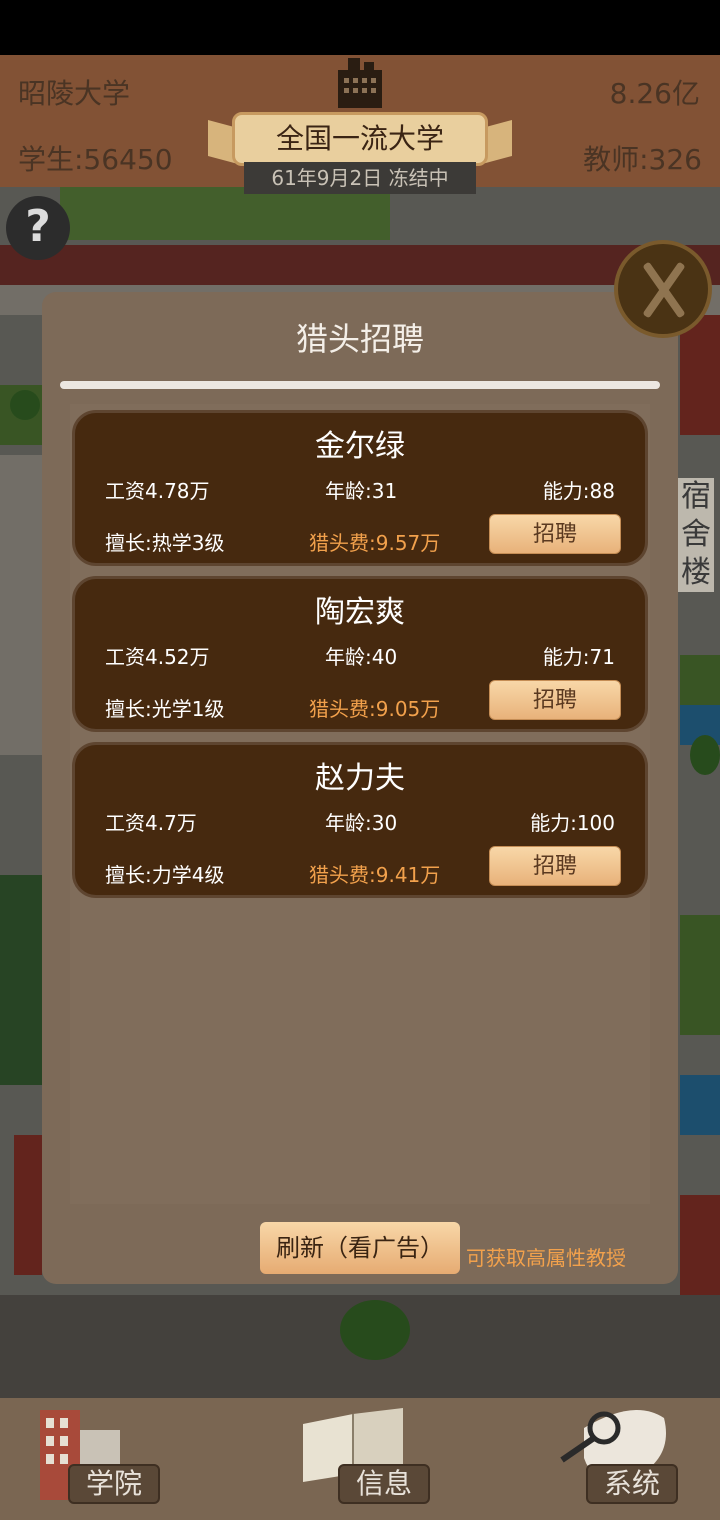  I want to click on campus-name: 昭陵大学, so click(74, 93).